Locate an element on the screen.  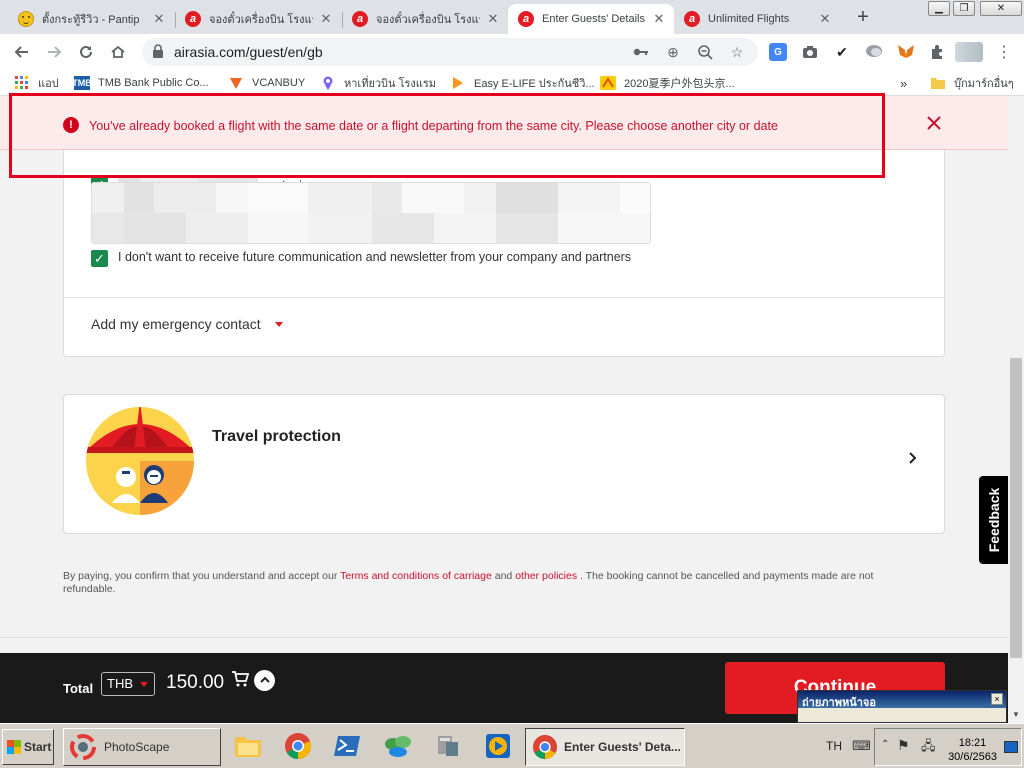
screenshot-tool-window: ถ่ายภาพหน้าจอ × is located at coordinates (902, 706).